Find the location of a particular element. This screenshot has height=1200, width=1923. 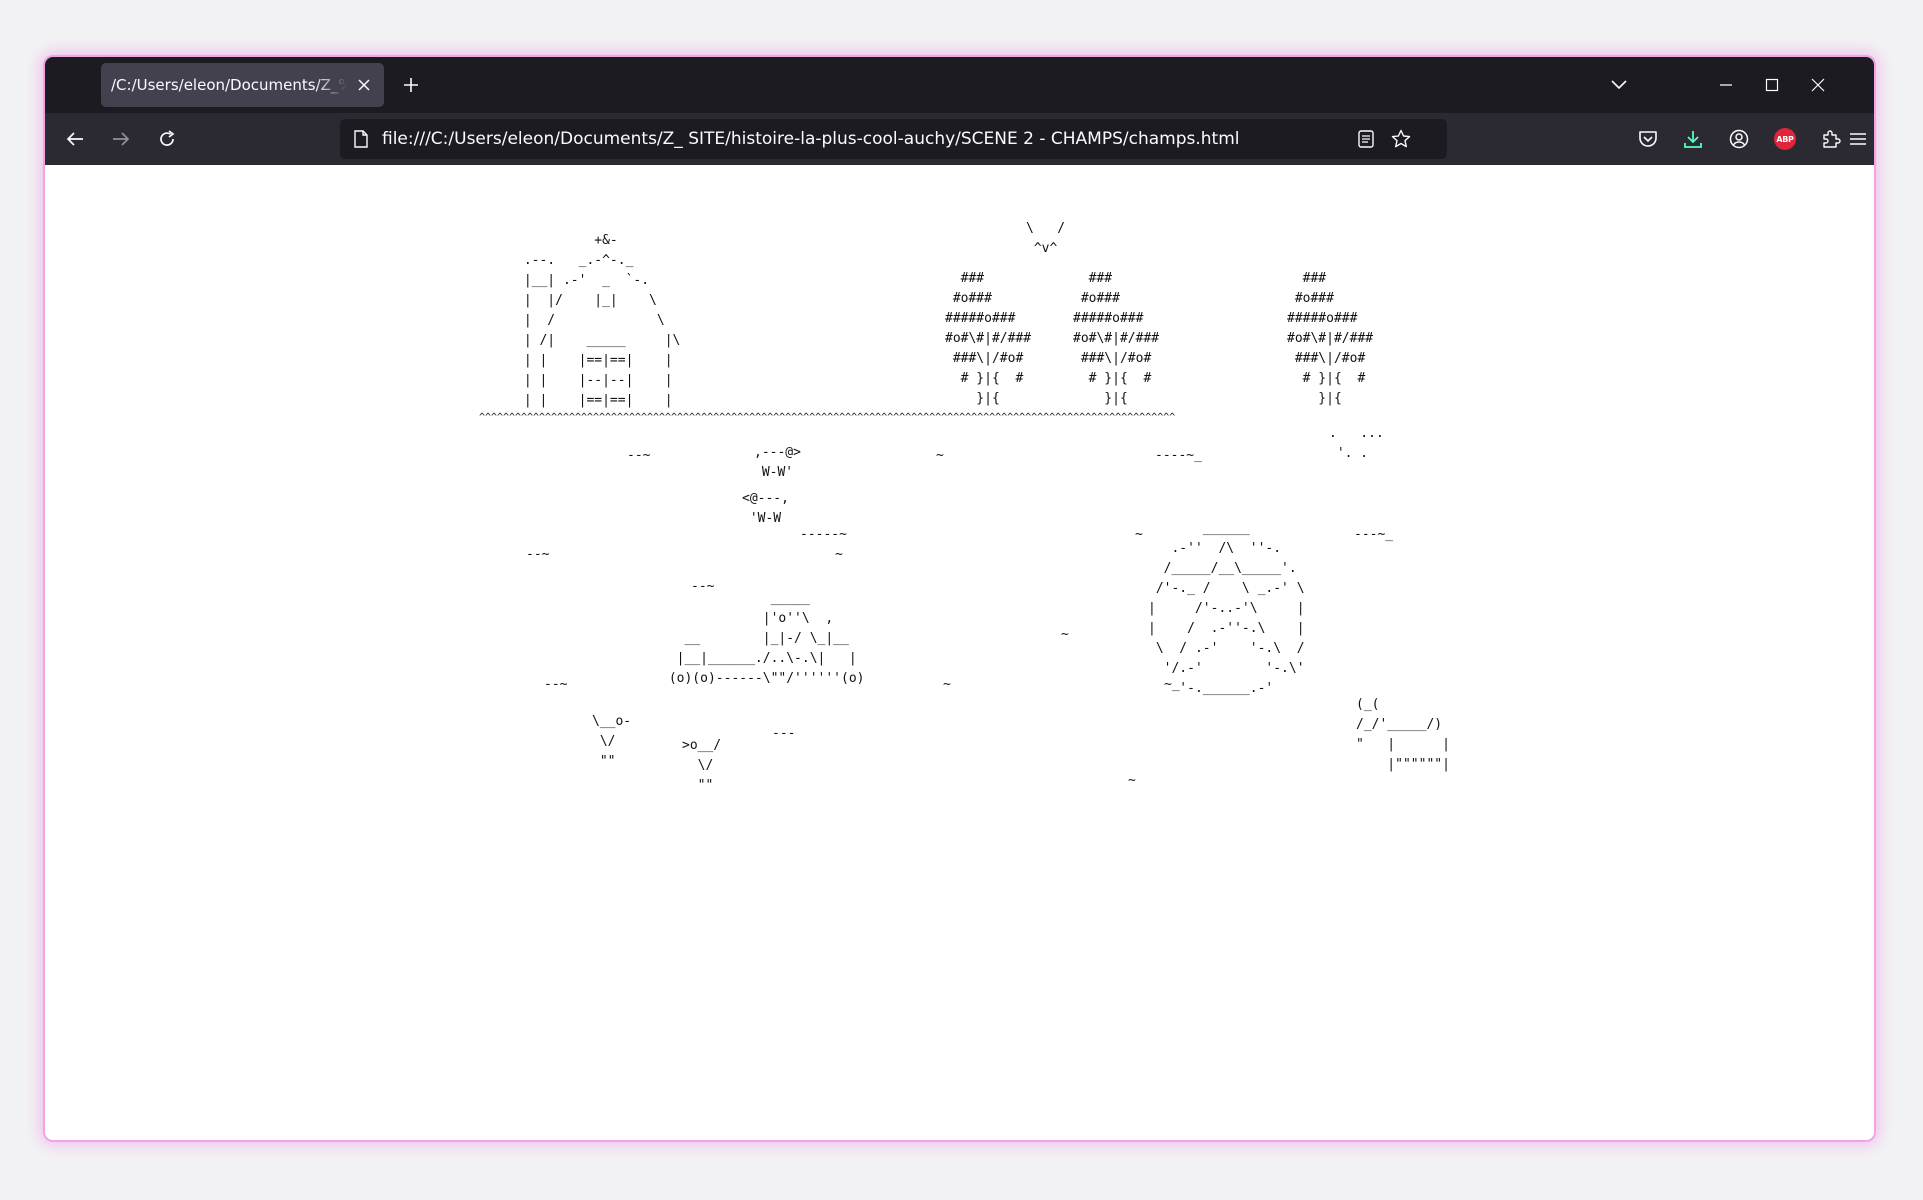

reload-icon is located at coordinates (167, 138).